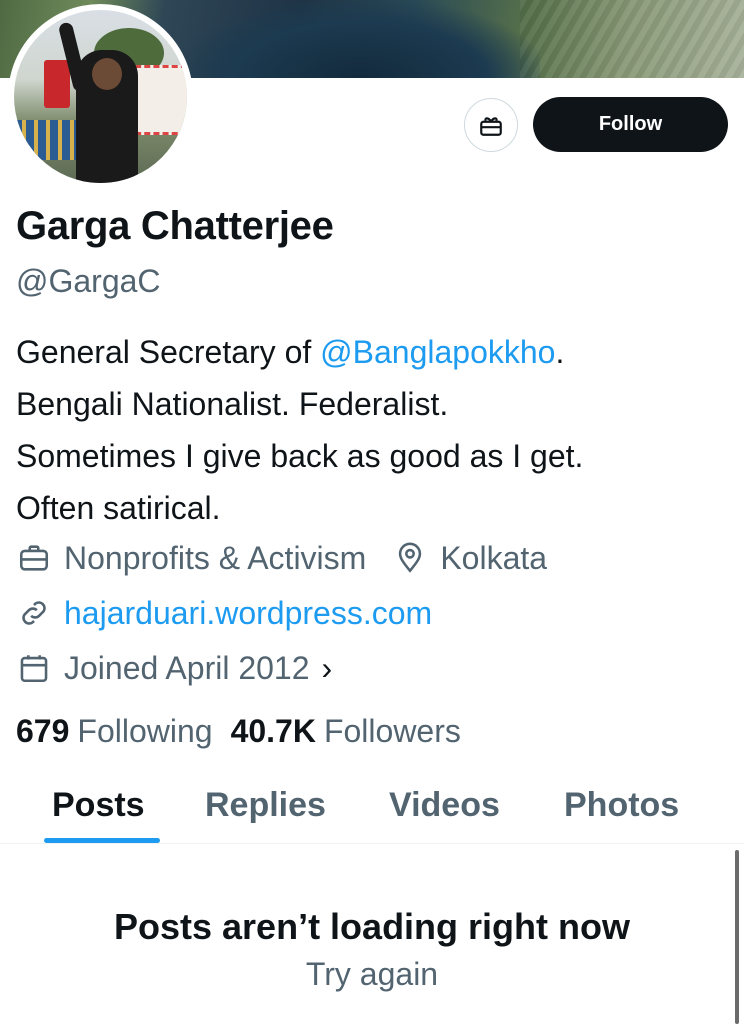  I want to click on following-stat: 679 Following, so click(114, 731).